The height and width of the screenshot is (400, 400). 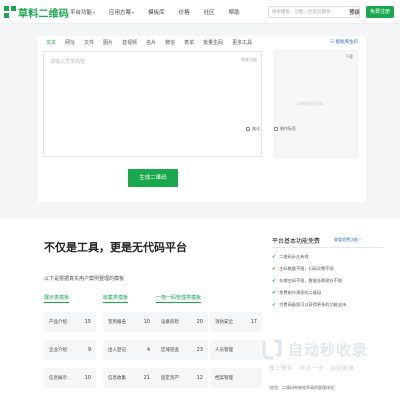 I want to click on template-tile: 企业介绍 9, so click(x=70, y=350).